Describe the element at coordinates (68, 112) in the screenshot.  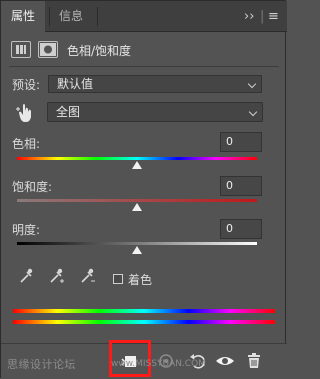
I see `channel-value: 全图` at that location.